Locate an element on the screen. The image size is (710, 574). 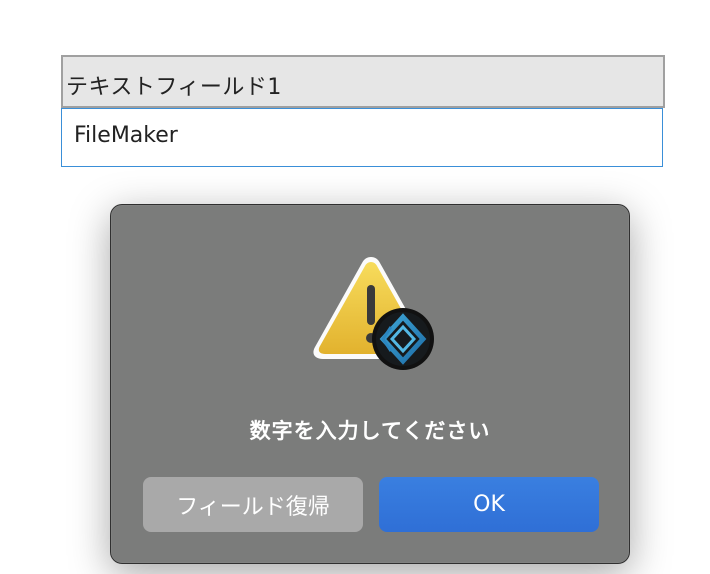
field-label-box: テキストフィールド1 is located at coordinates (363, 81).